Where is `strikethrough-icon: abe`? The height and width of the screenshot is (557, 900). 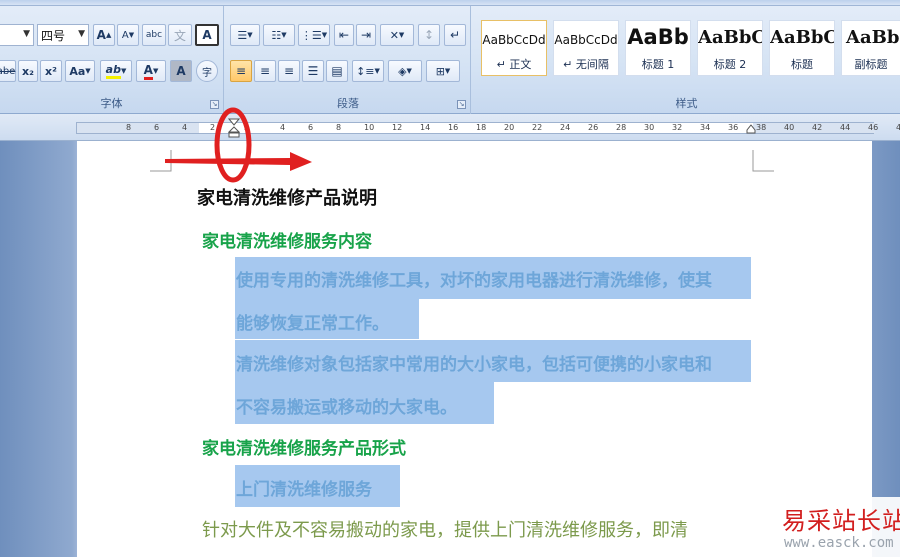
strikethrough-icon: abe is located at coordinates (8, 71).